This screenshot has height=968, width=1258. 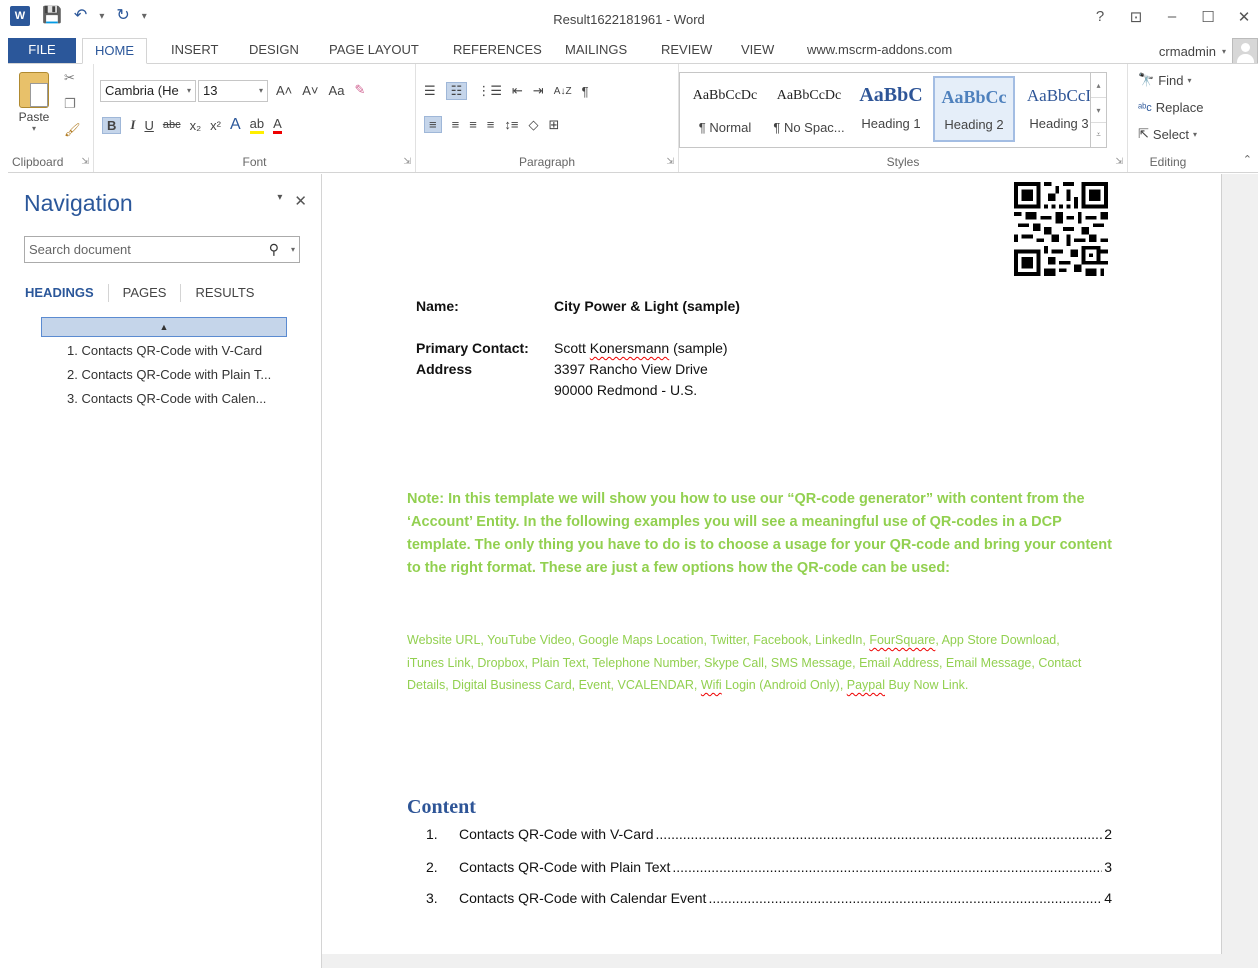 What do you see at coordinates (196, 125) in the screenshot?
I see `subscript-button: x₂` at bounding box center [196, 125].